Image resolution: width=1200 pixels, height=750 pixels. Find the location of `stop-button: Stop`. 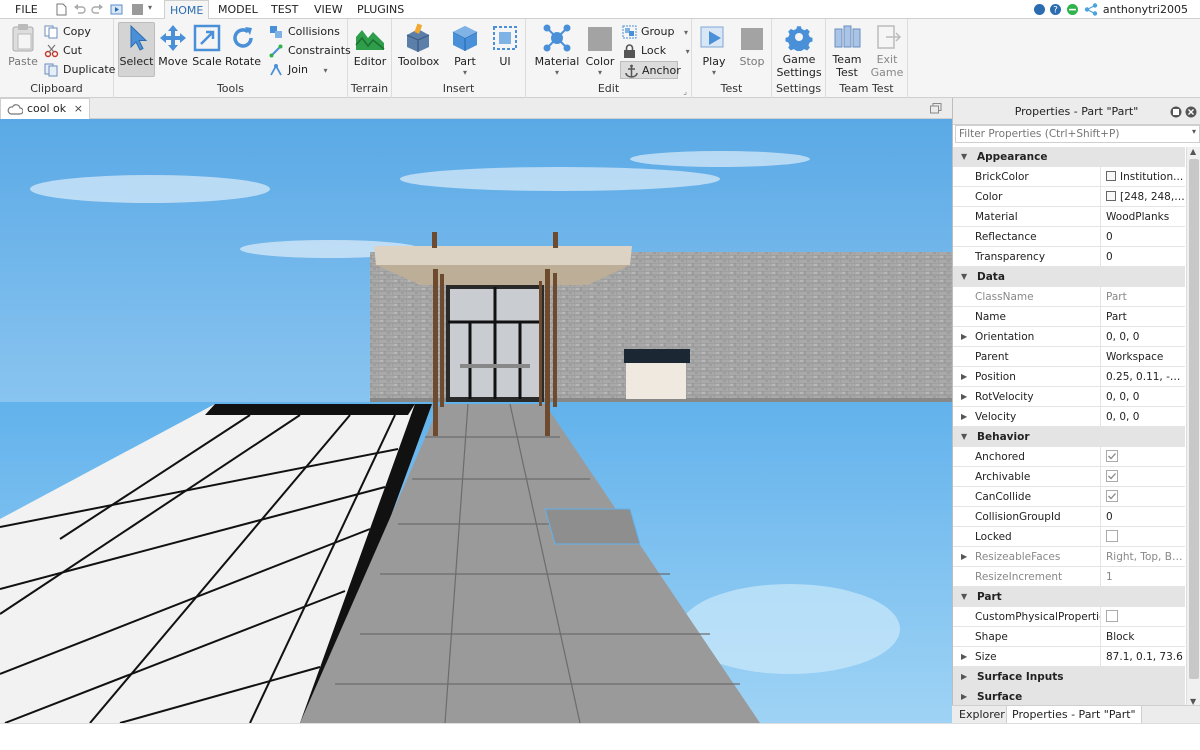

stop-button: Stop is located at coordinates (752, 45).